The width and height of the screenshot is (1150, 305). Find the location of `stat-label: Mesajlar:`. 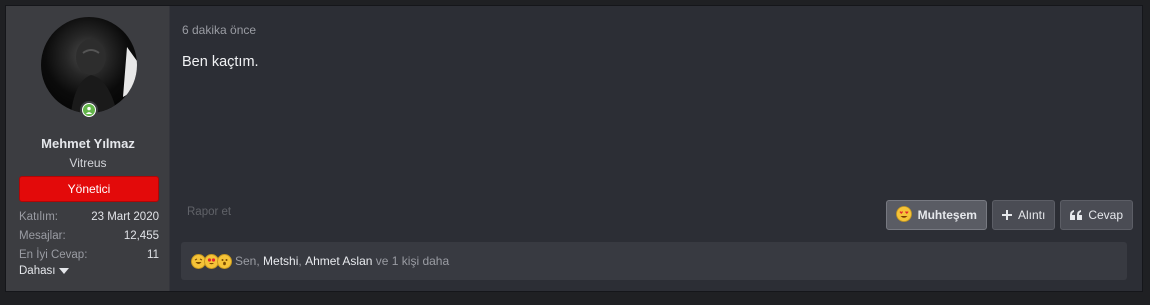

stat-label: Mesajlar: is located at coordinates (42, 236).